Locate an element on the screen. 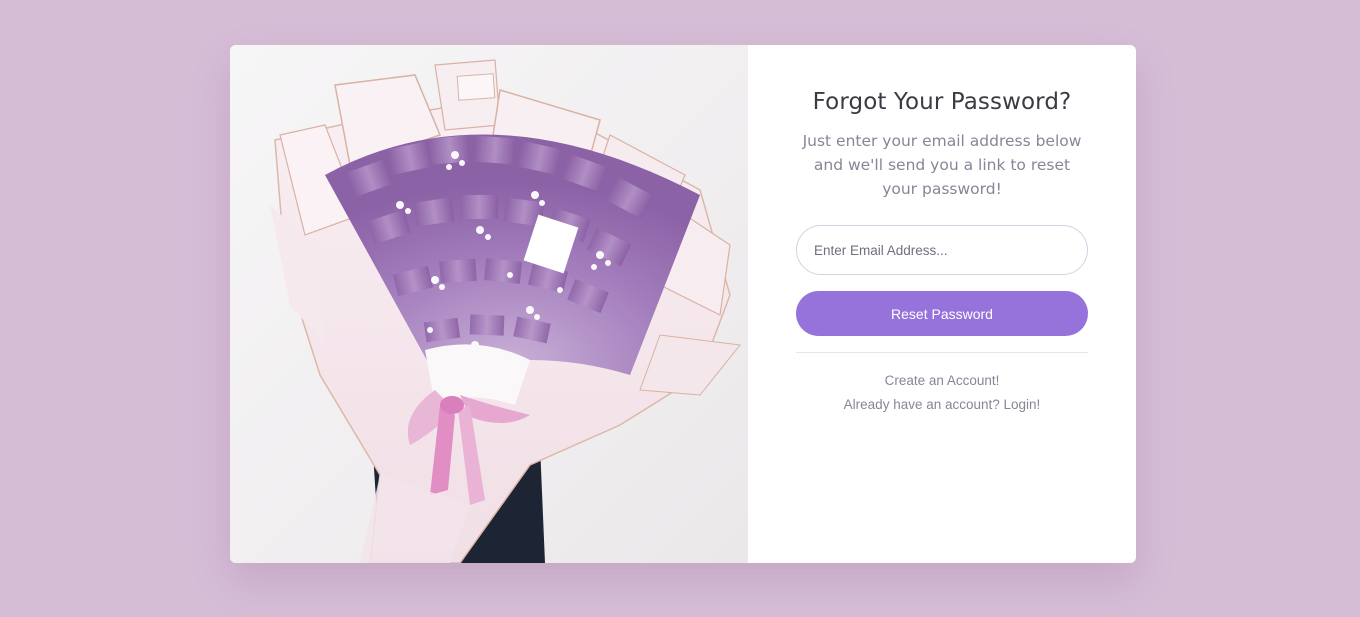  reset-password-button: Reset Password is located at coordinates (942, 313).